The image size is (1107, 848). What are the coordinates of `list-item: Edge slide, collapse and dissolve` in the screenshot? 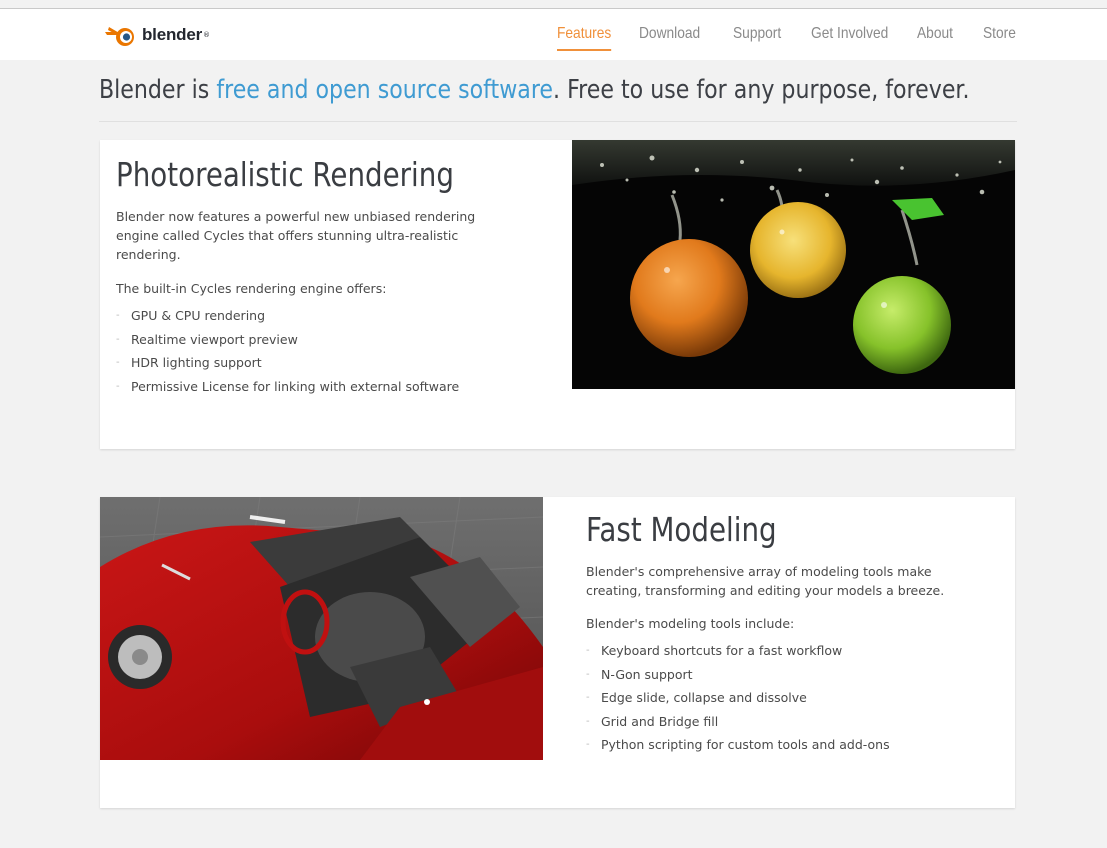 It's located at (738, 700).